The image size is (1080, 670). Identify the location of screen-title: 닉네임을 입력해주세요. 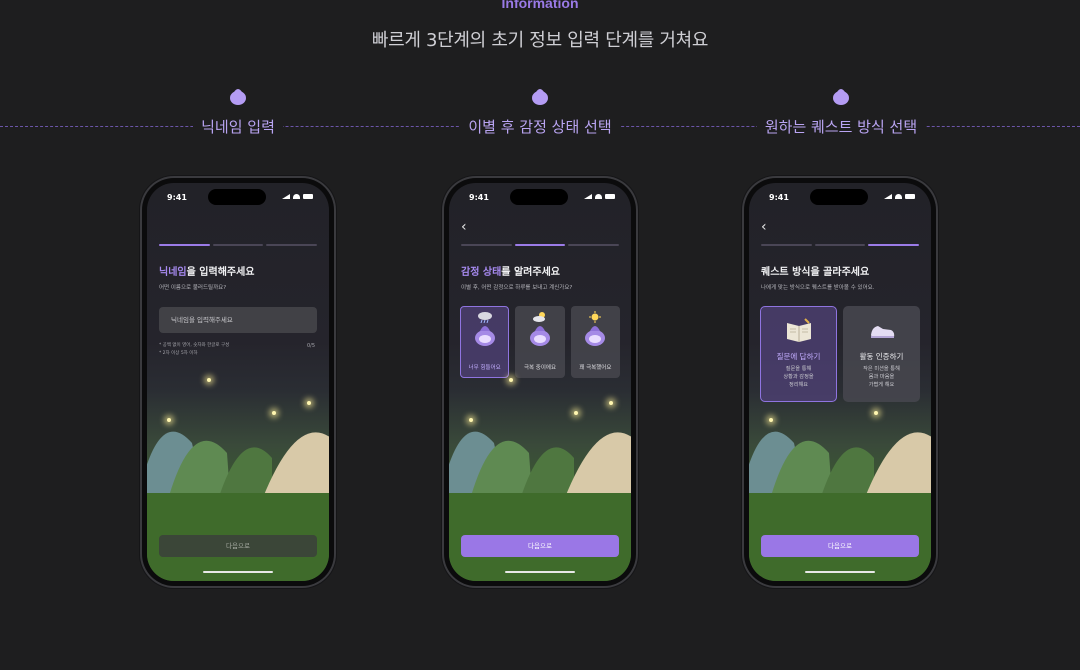
(207, 270).